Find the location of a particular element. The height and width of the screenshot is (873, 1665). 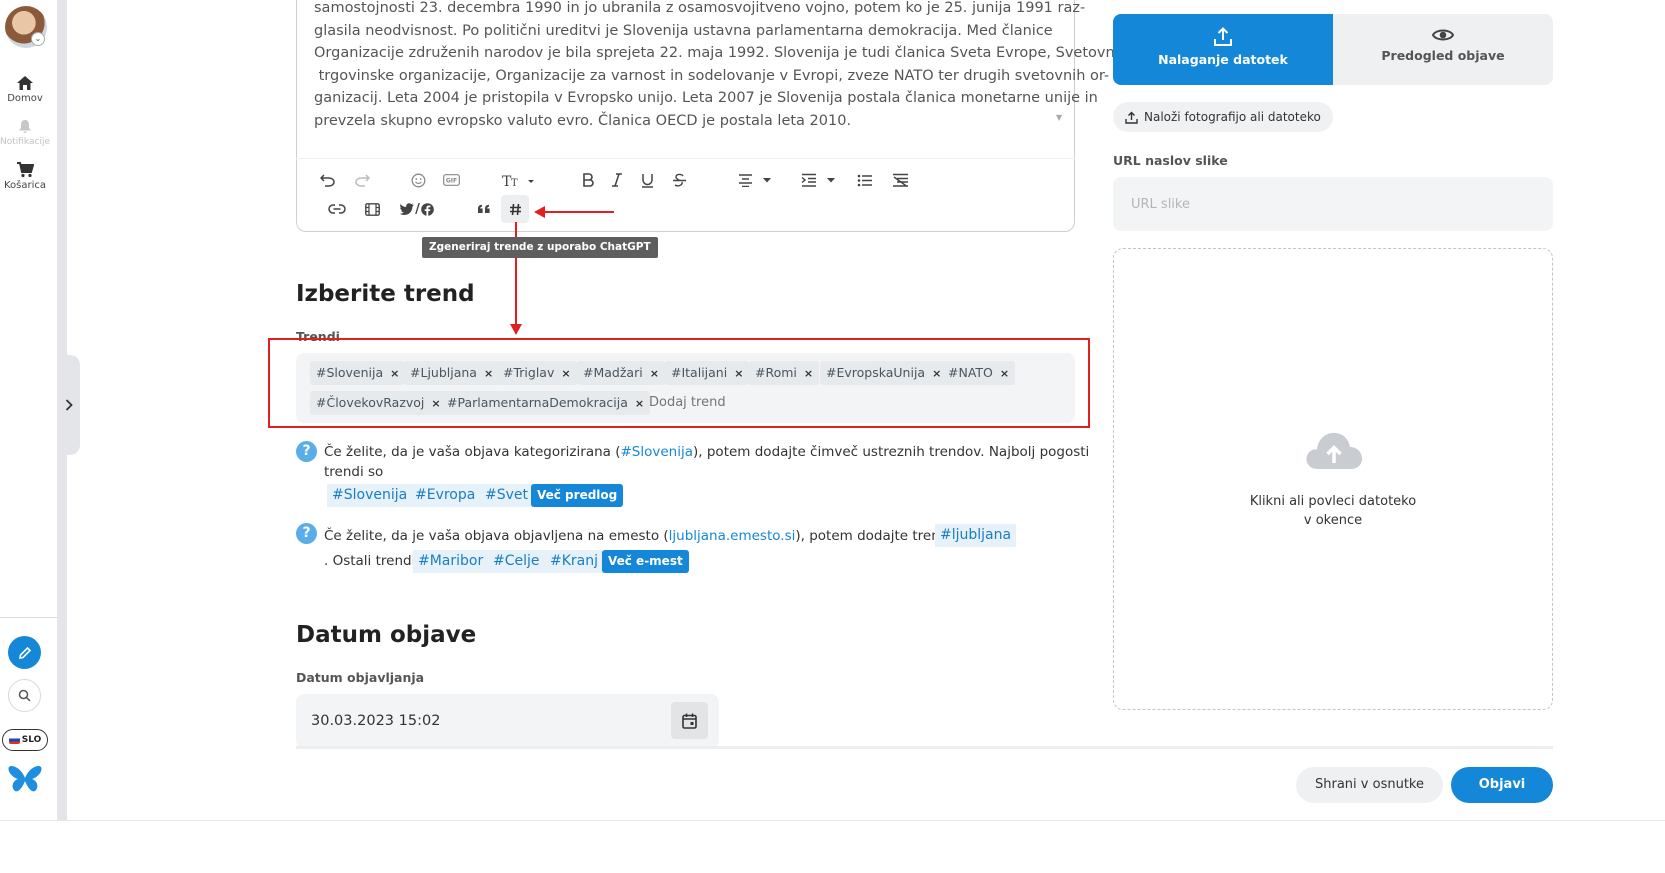

align-center-icon is located at coordinates (745, 180).